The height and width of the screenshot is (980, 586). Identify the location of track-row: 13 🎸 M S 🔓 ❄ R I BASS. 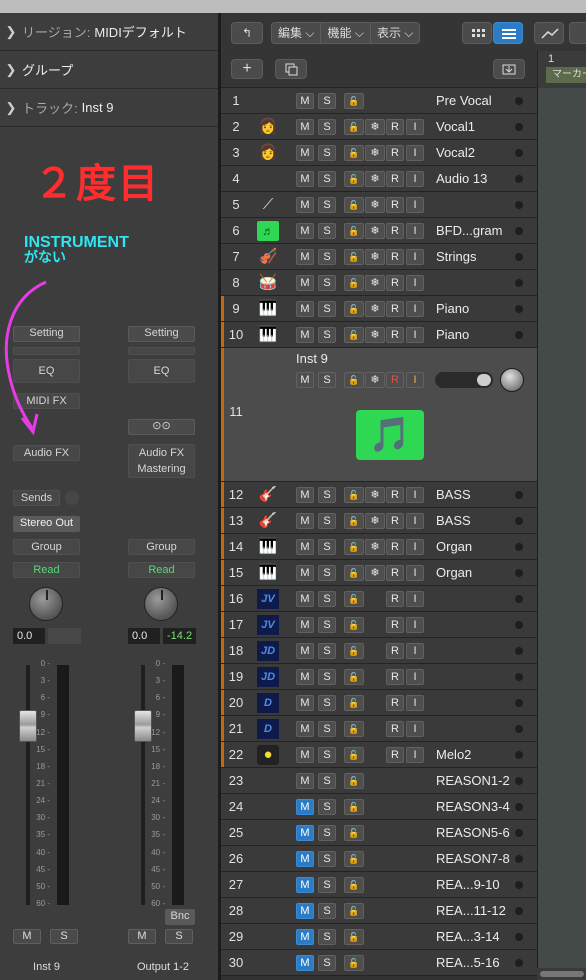
(379, 521).